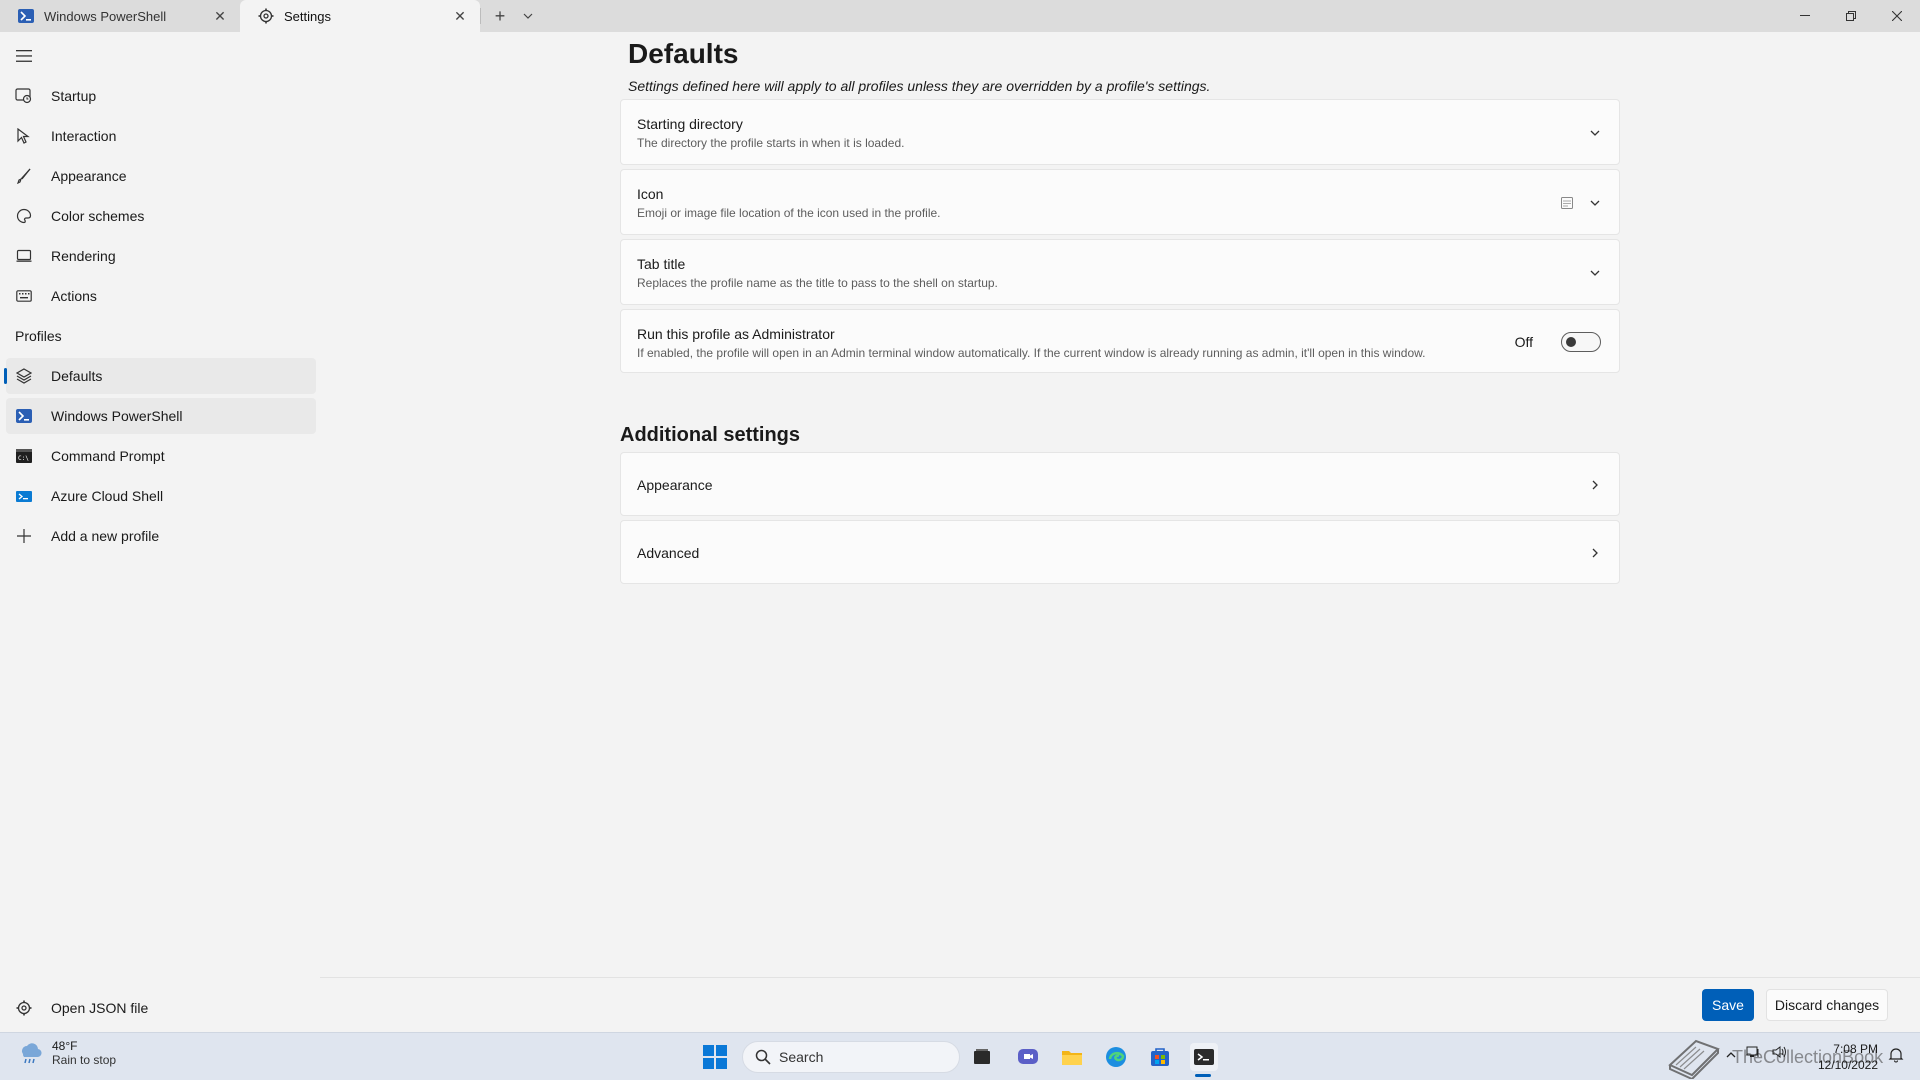  What do you see at coordinates (161, 256) in the screenshot?
I see `sidebar-item-rendering: Rendering` at bounding box center [161, 256].